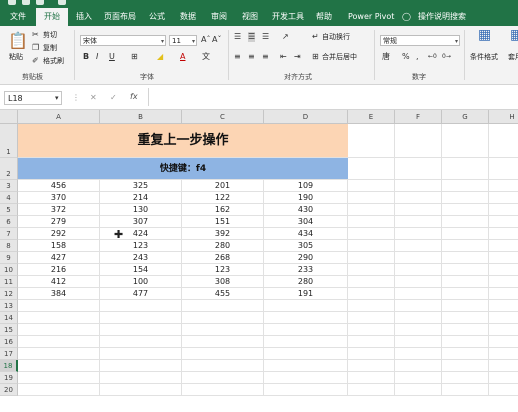 Image resolution: width=518 pixels, height=412 pixels. I want to click on cell: 392, so click(223, 234).